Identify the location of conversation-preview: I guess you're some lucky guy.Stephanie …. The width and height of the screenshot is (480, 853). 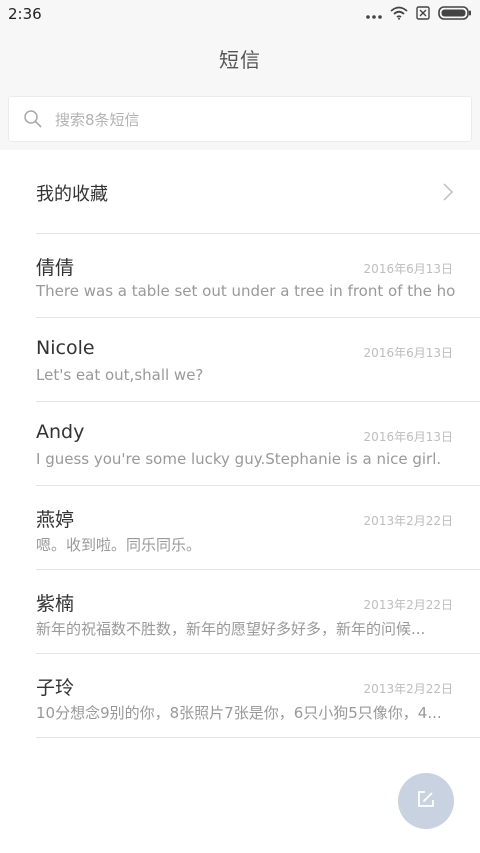
(239, 459).